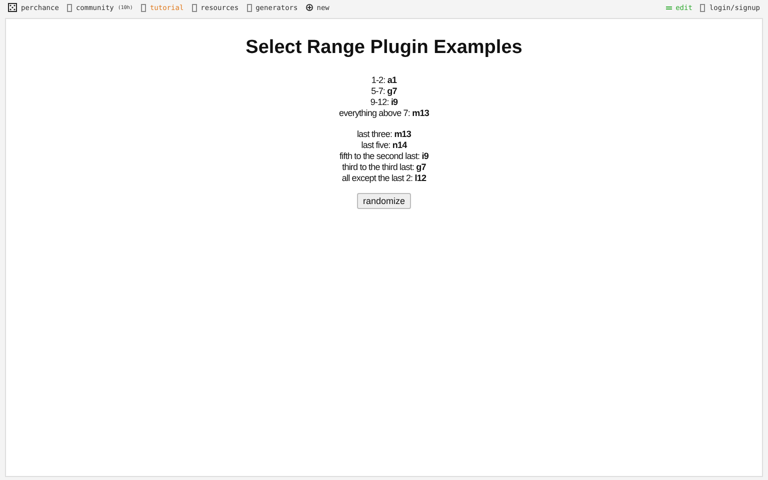 The width and height of the screenshot is (768, 480). What do you see at coordinates (384, 48) in the screenshot?
I see `page-title: Select Range Plugin Examples` at bounding box center [384, 48].